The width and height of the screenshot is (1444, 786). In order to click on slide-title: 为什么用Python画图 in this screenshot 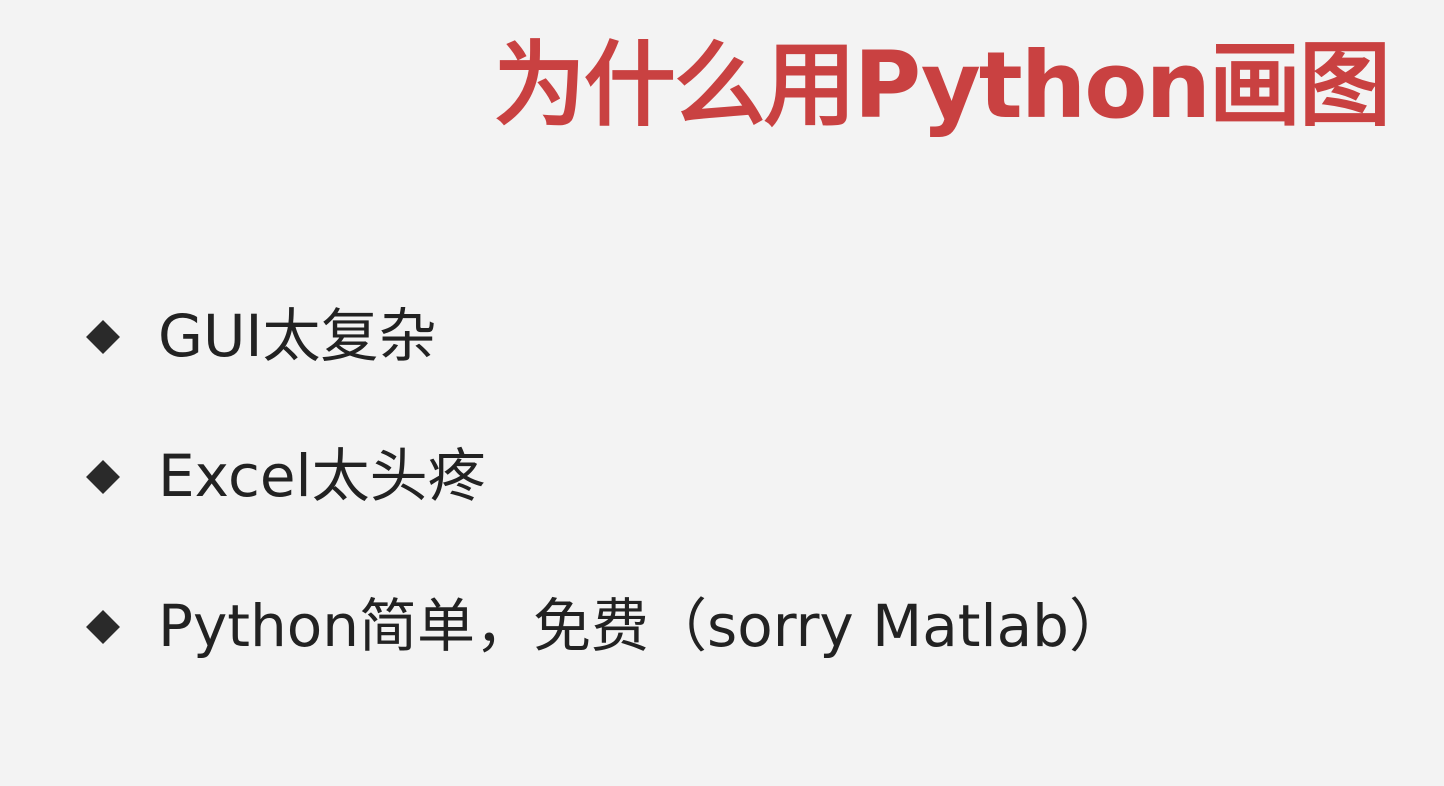, I will do `click(942, 85)`.